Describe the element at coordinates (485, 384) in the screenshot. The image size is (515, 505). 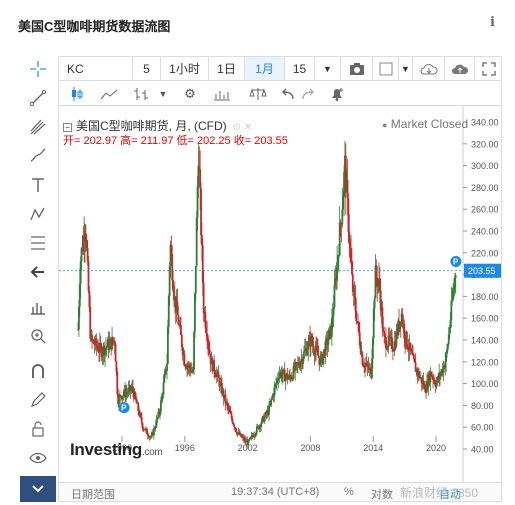
I see `y-tick-label: 100.00` at that location.